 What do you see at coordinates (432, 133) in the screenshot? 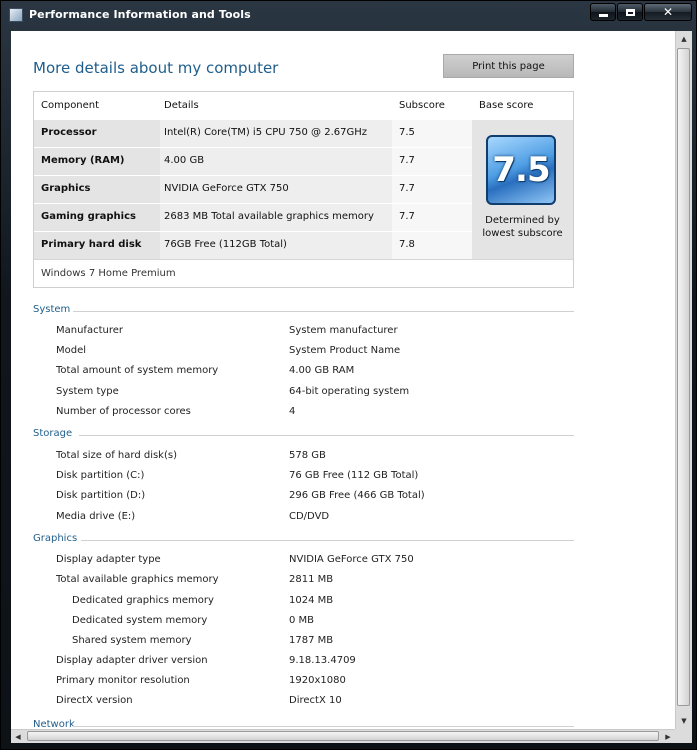
I see `component-subscore: 7.5` at bounding box center [432, 133].